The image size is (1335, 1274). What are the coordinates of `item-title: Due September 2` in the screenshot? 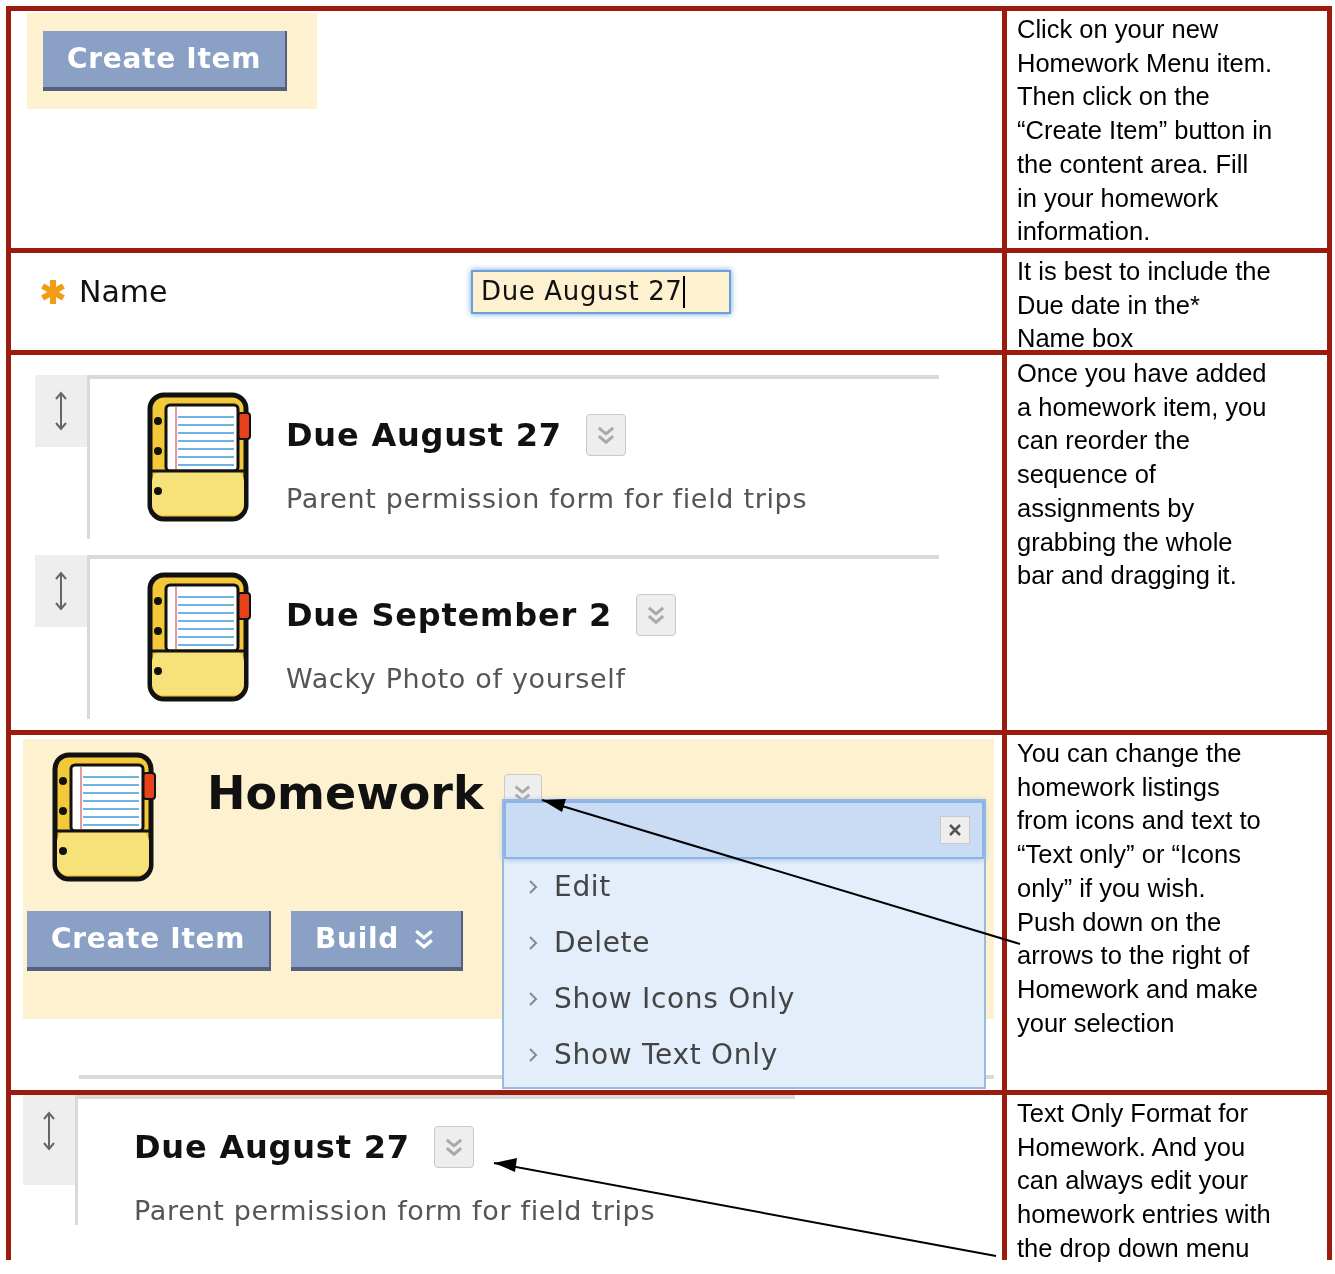 It's located at (449, 615).